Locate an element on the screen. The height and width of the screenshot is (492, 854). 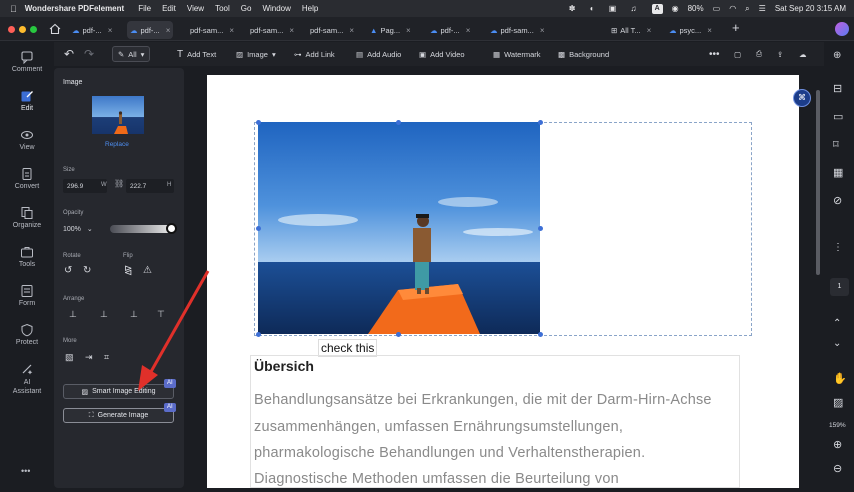
image-thumbnail is located at coordinates (118, 115).